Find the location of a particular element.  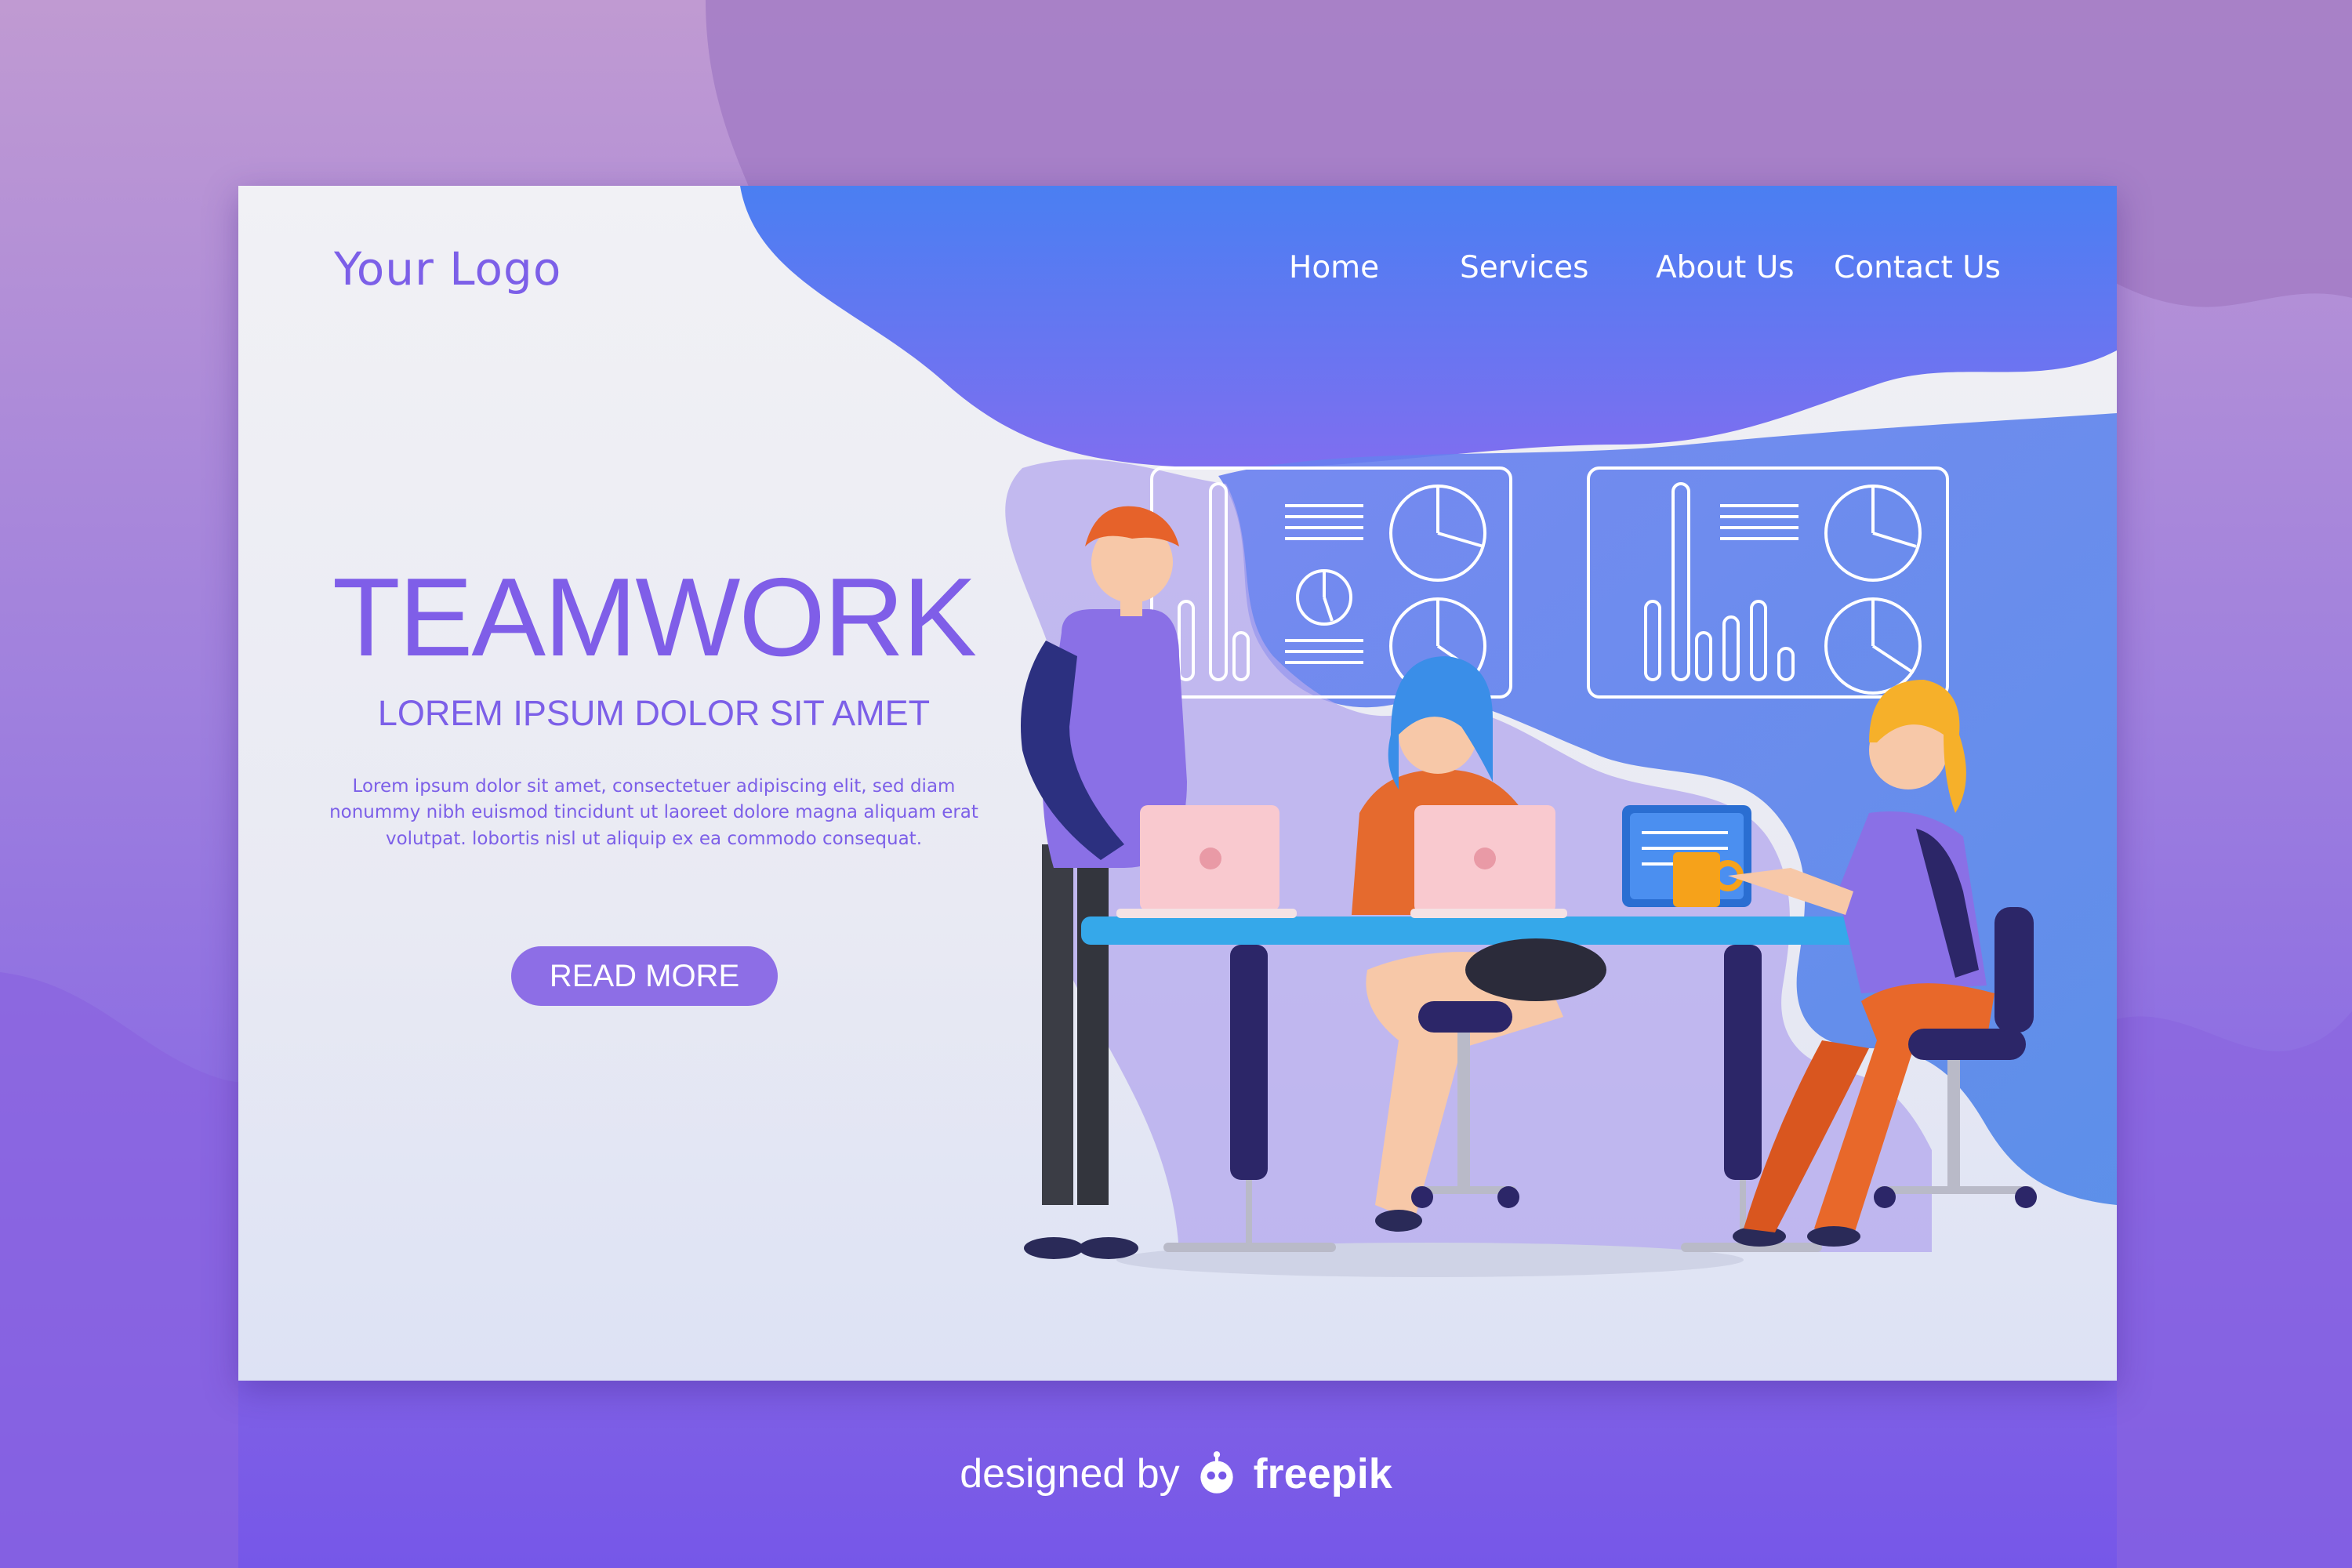

bar-chart-icon is located at coordinates (1768, 582).